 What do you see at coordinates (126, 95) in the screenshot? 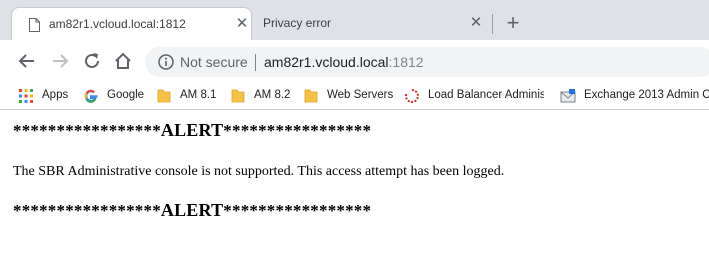
I see `bookmark-label: Google` at bounding box center [126, 95].